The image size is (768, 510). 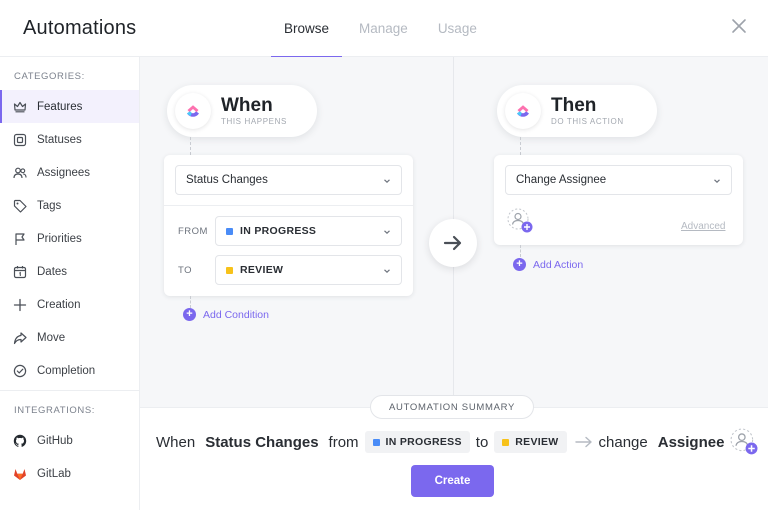 What do you see at coordinates (254, 121) in the screenshot?
I see `when-subtitle: THIS HAPPENS` at bounding box center [254, 121].